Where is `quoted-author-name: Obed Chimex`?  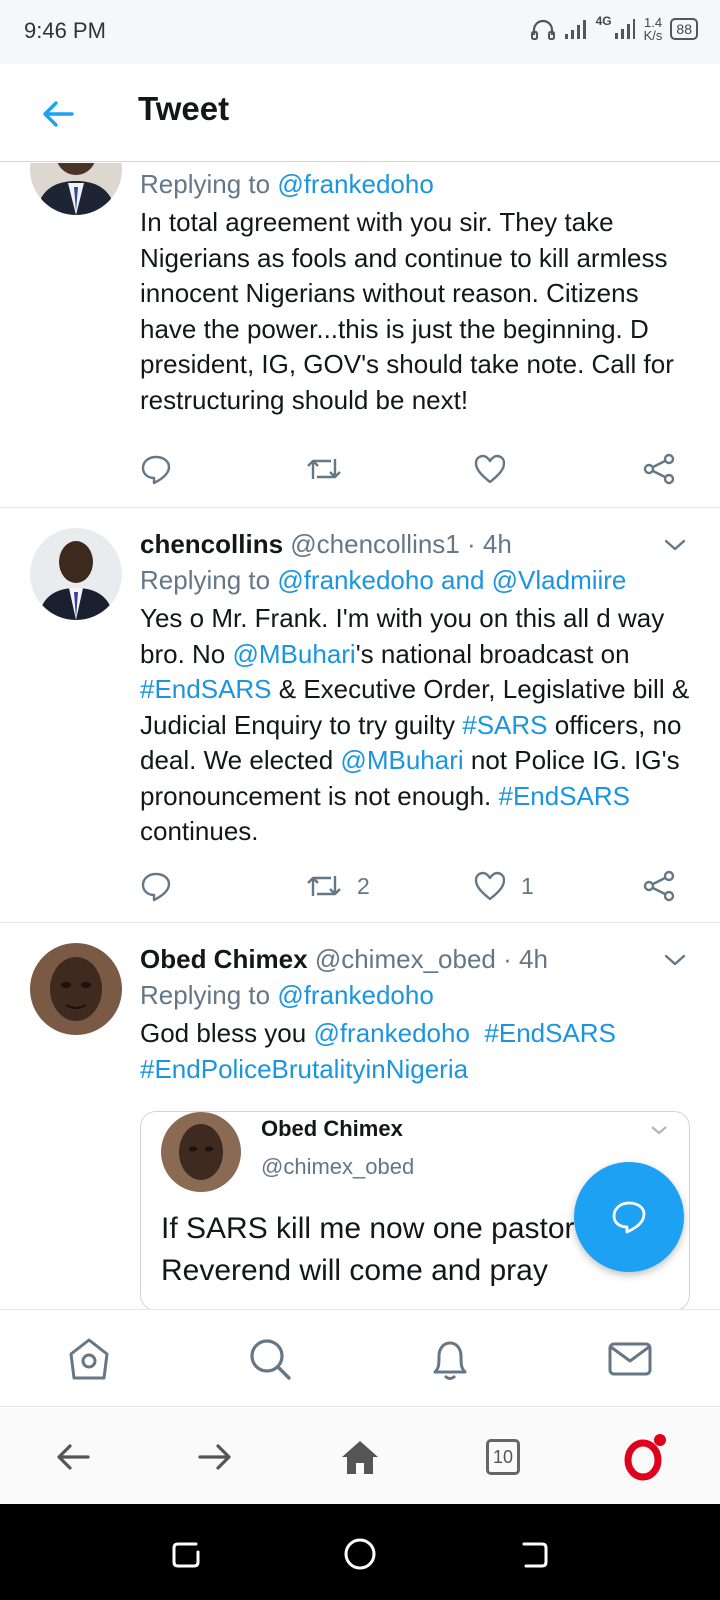
quoted-author-name: Obed Chimex is located at coordinates (332, 1128).